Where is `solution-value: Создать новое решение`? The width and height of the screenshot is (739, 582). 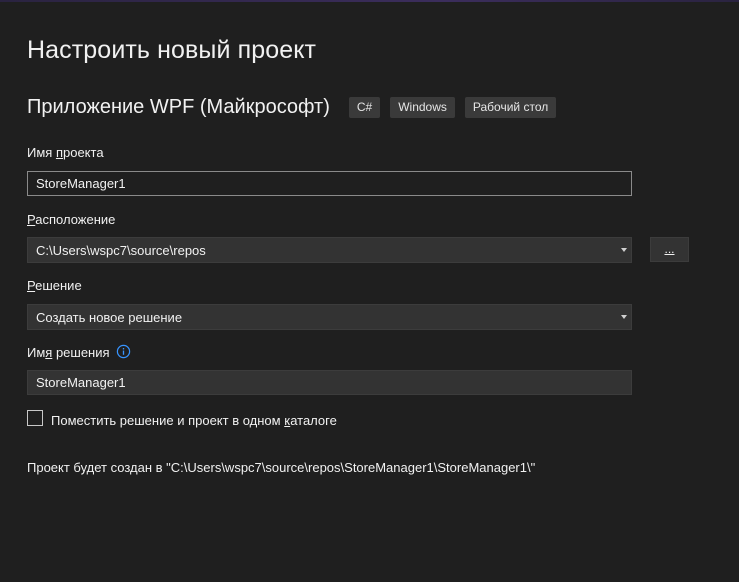 solution-value: Создать новое решение is located at coordinates (109, 317).